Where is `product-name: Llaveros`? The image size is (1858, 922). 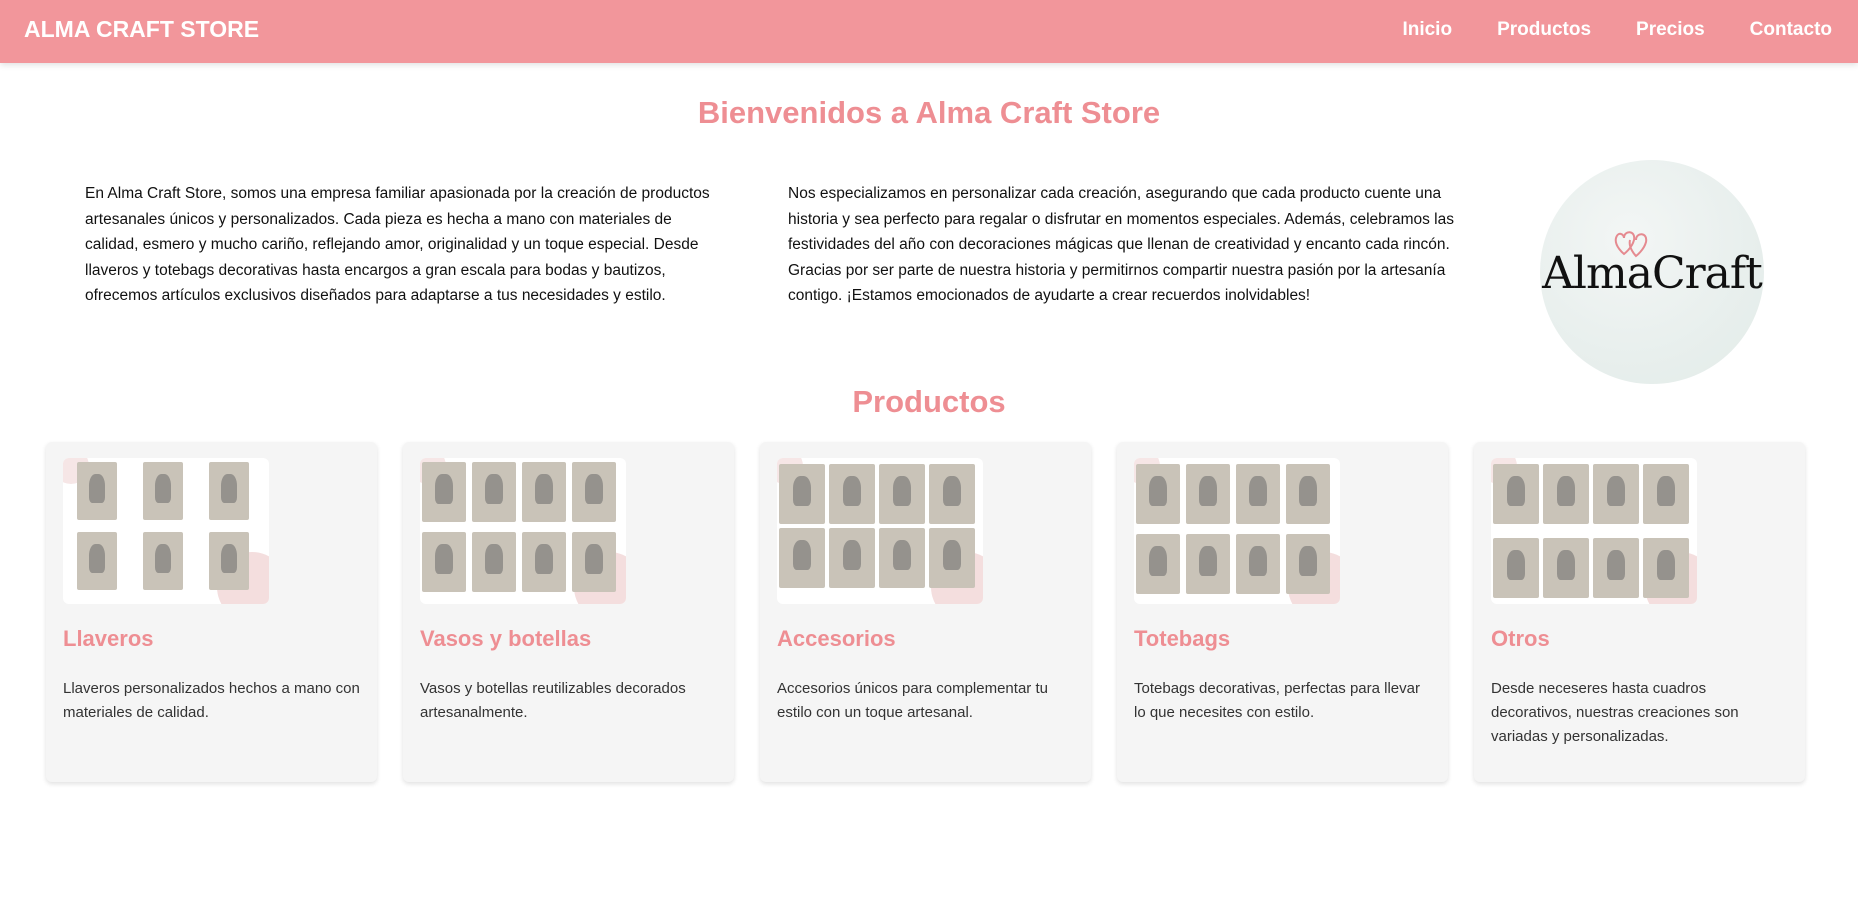 product-name: Llaveros is located at coordinates (108, 638).